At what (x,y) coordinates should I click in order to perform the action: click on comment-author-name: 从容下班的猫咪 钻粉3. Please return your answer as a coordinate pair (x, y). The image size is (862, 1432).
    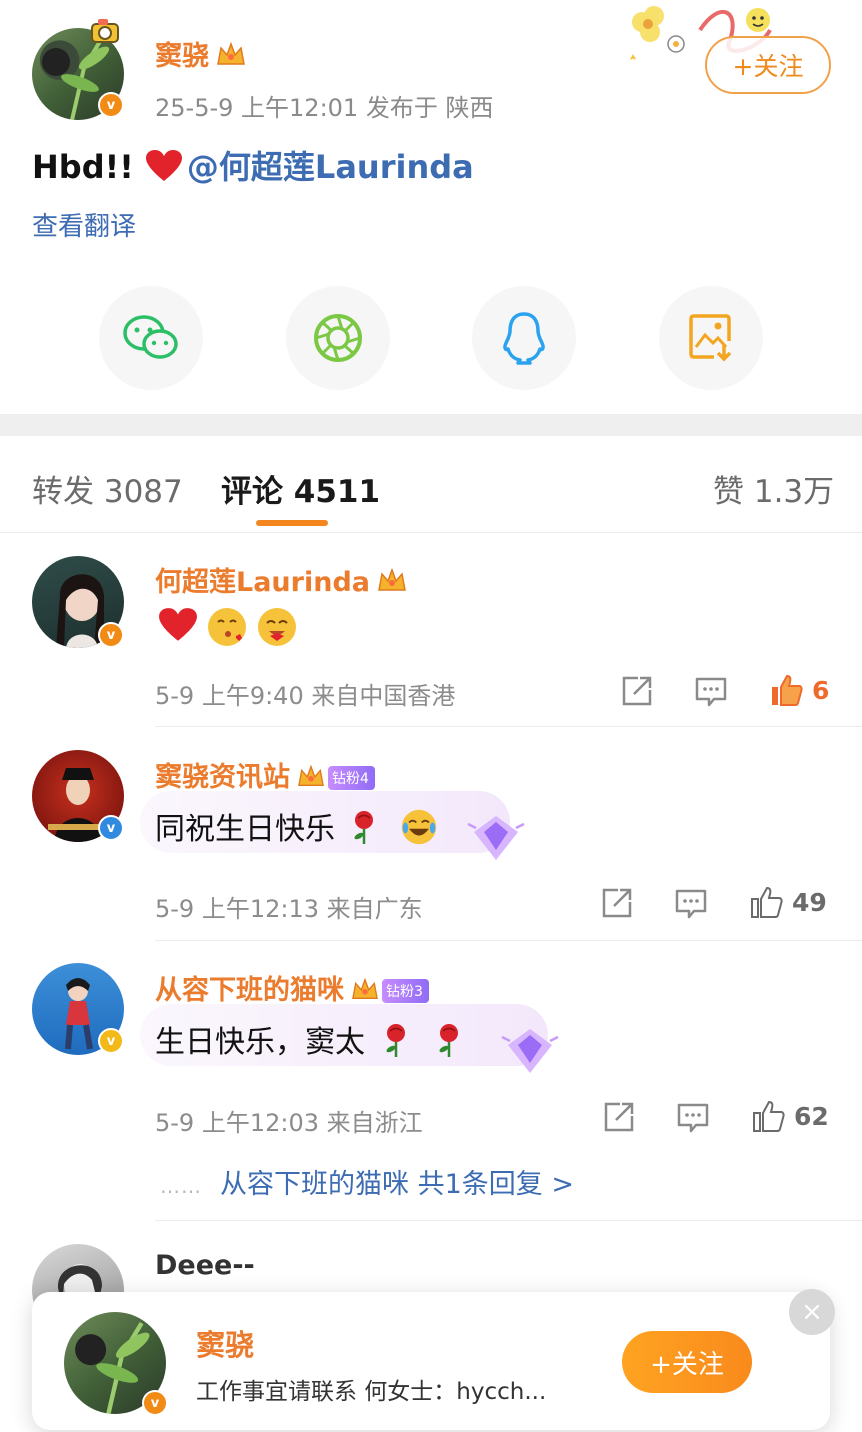
    Looking at the image, I should click on (292, 987).